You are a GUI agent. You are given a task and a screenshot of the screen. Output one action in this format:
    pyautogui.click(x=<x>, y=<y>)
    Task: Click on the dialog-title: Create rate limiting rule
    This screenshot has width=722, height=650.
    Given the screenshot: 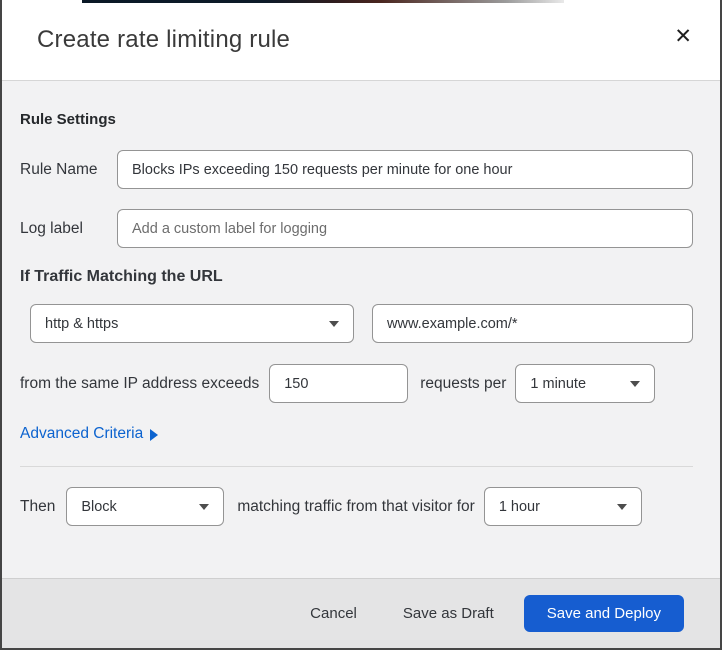 What is the action you would take?
    pyautogui.click(x=164, y=39)
    